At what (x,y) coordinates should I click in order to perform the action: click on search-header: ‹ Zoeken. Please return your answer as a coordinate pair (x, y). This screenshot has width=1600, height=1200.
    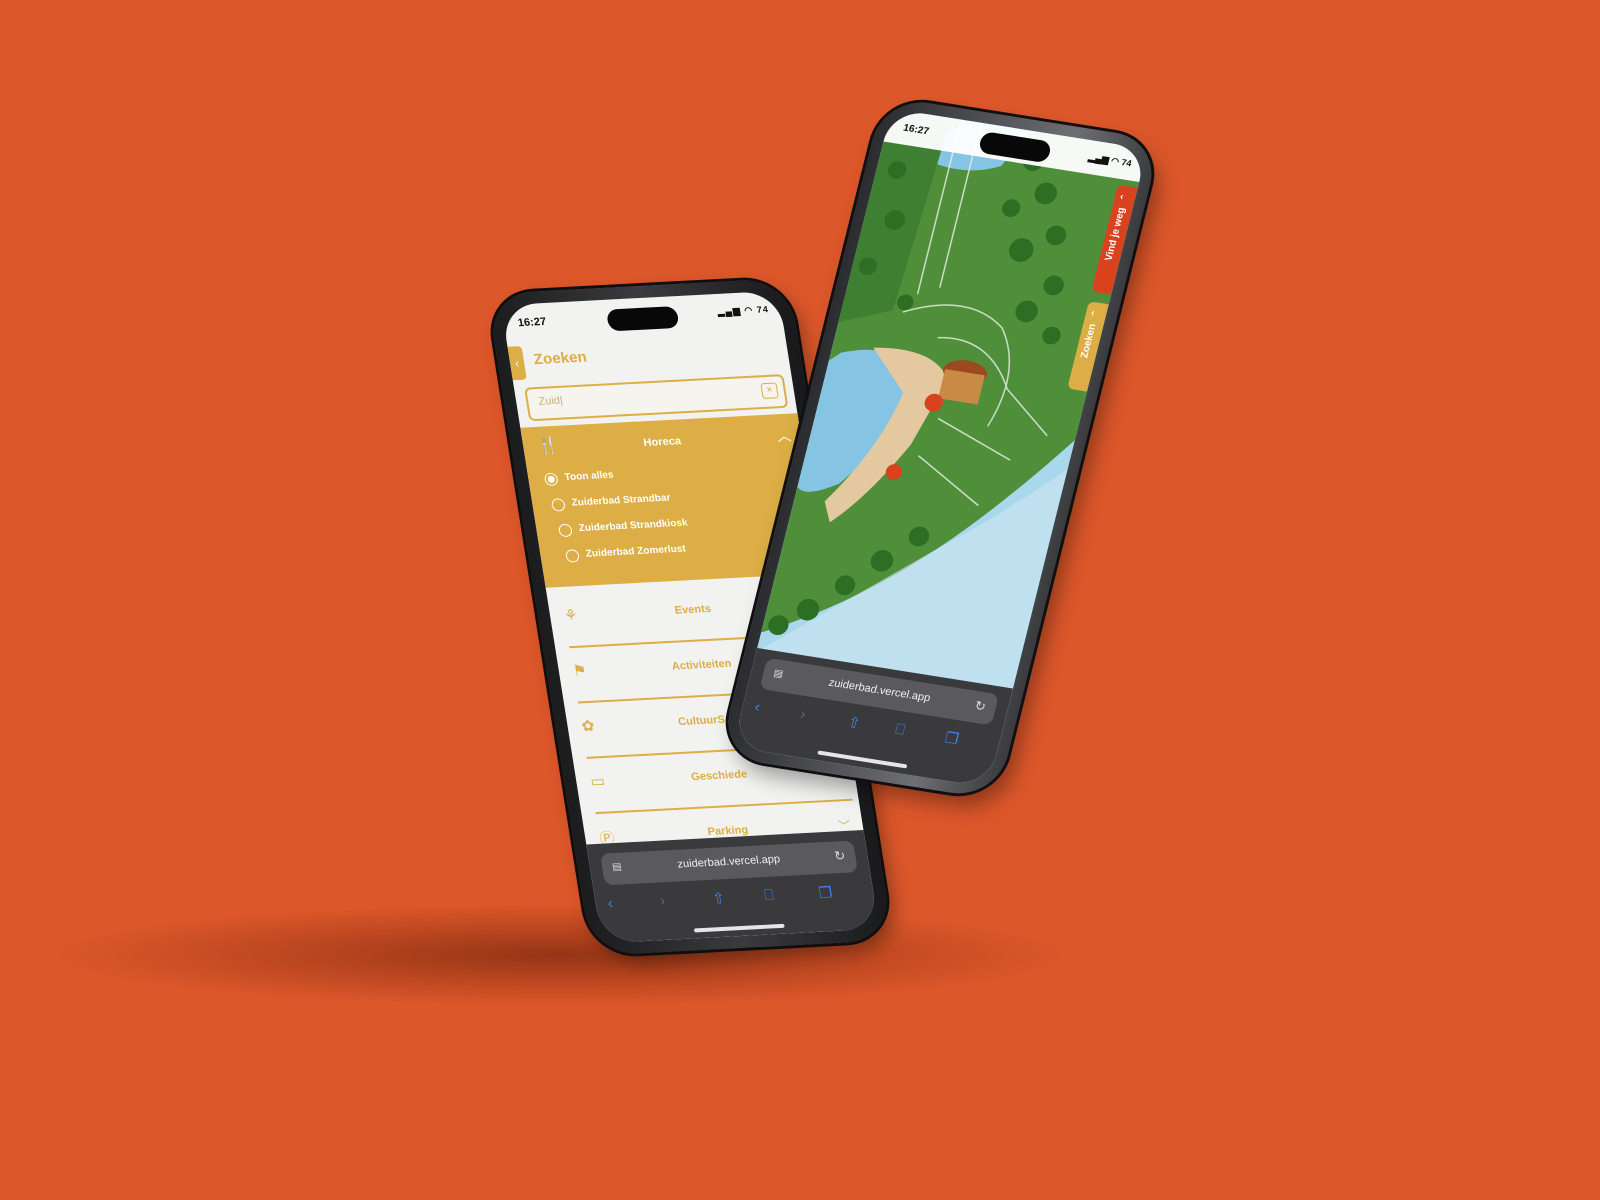
    Looking at the image, I should click on (648, 356).